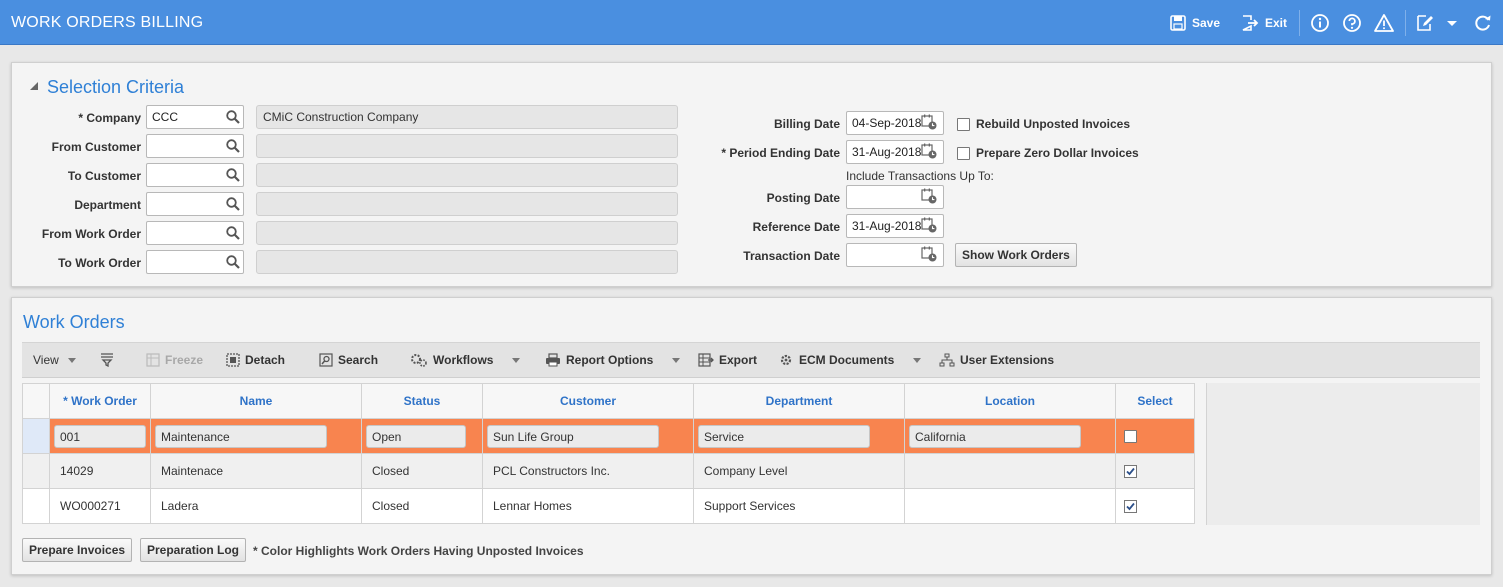  I want to click on select-checkbox, so click(1130, 436).